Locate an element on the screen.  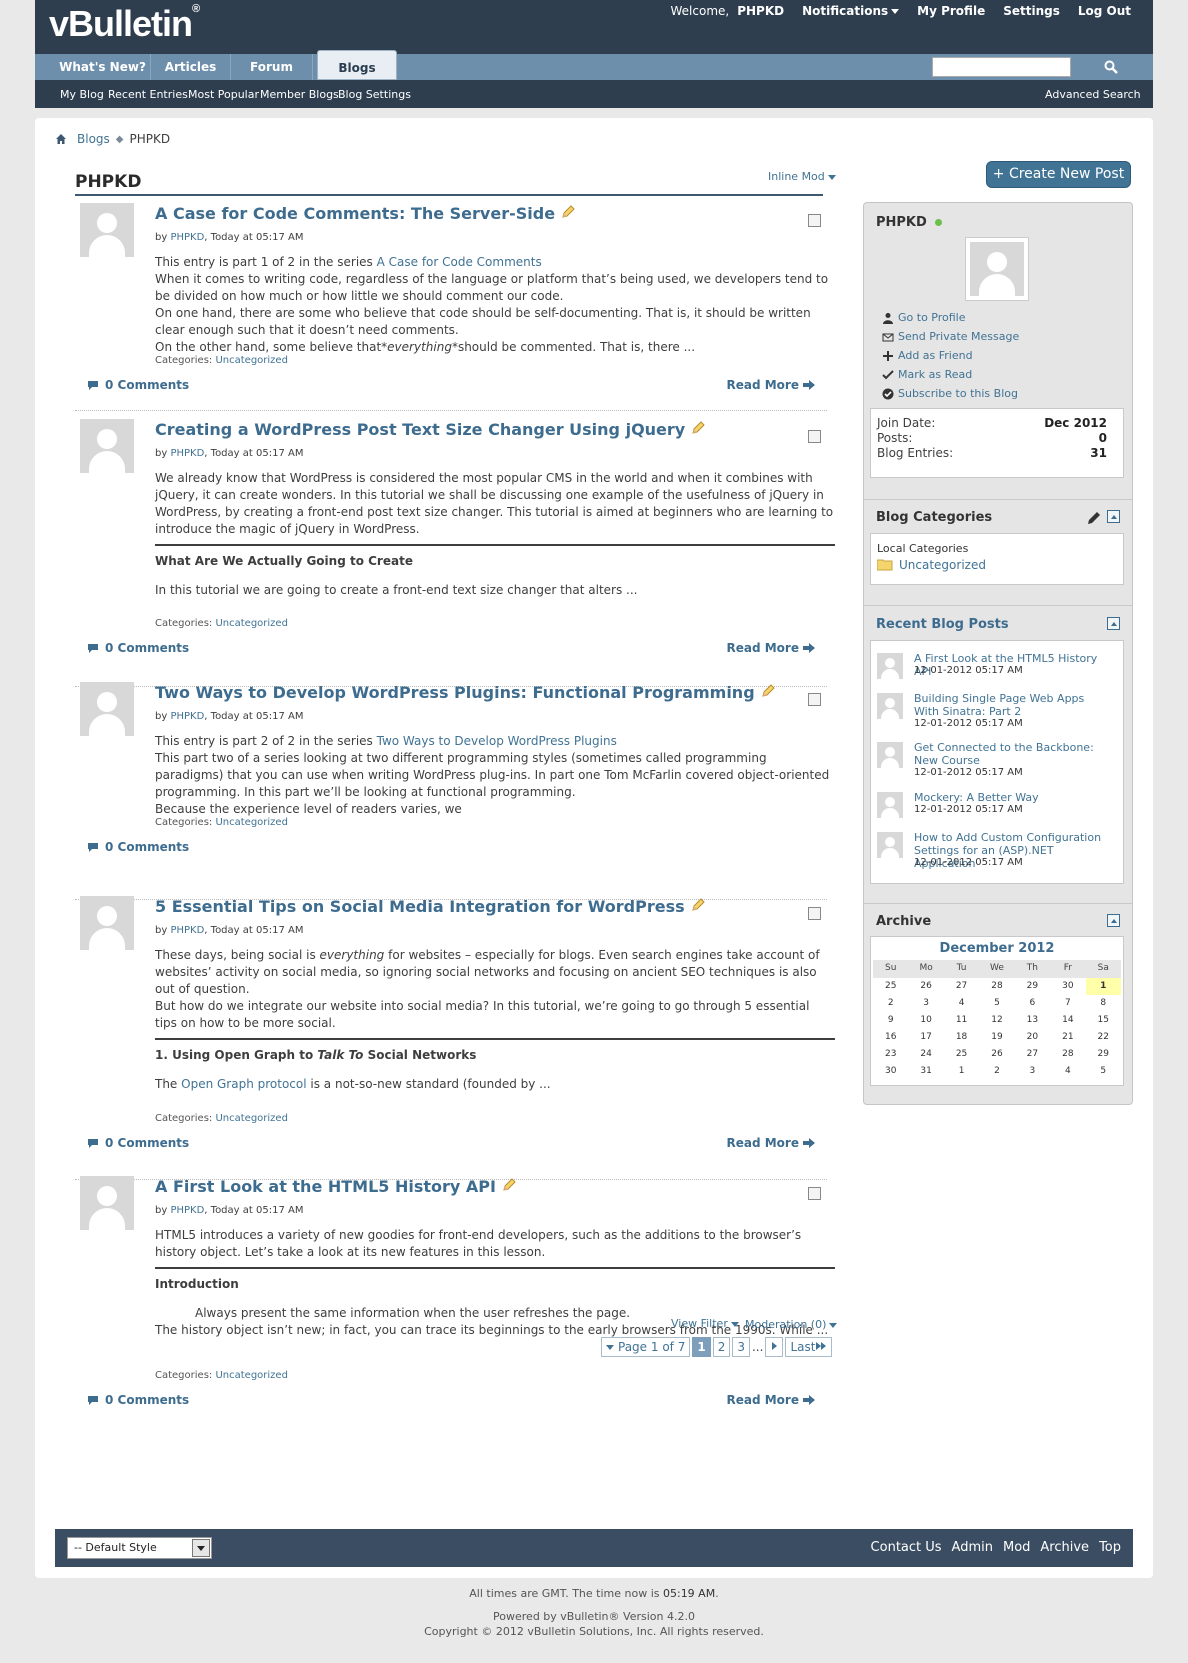
calendar-day: 31 is located at coordinates (925, 1071).